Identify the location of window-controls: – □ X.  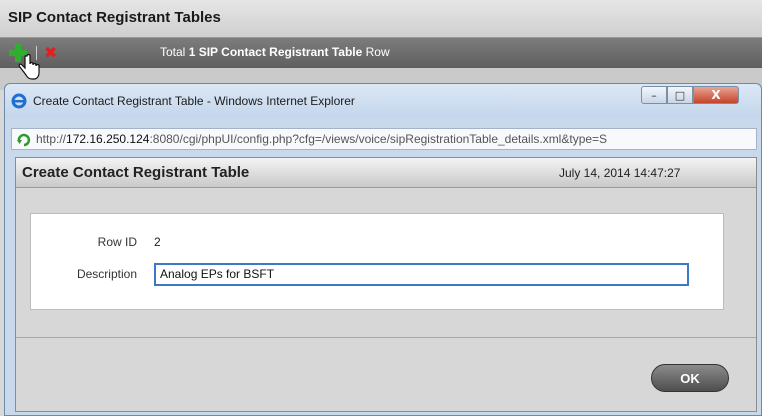
(690, 96).